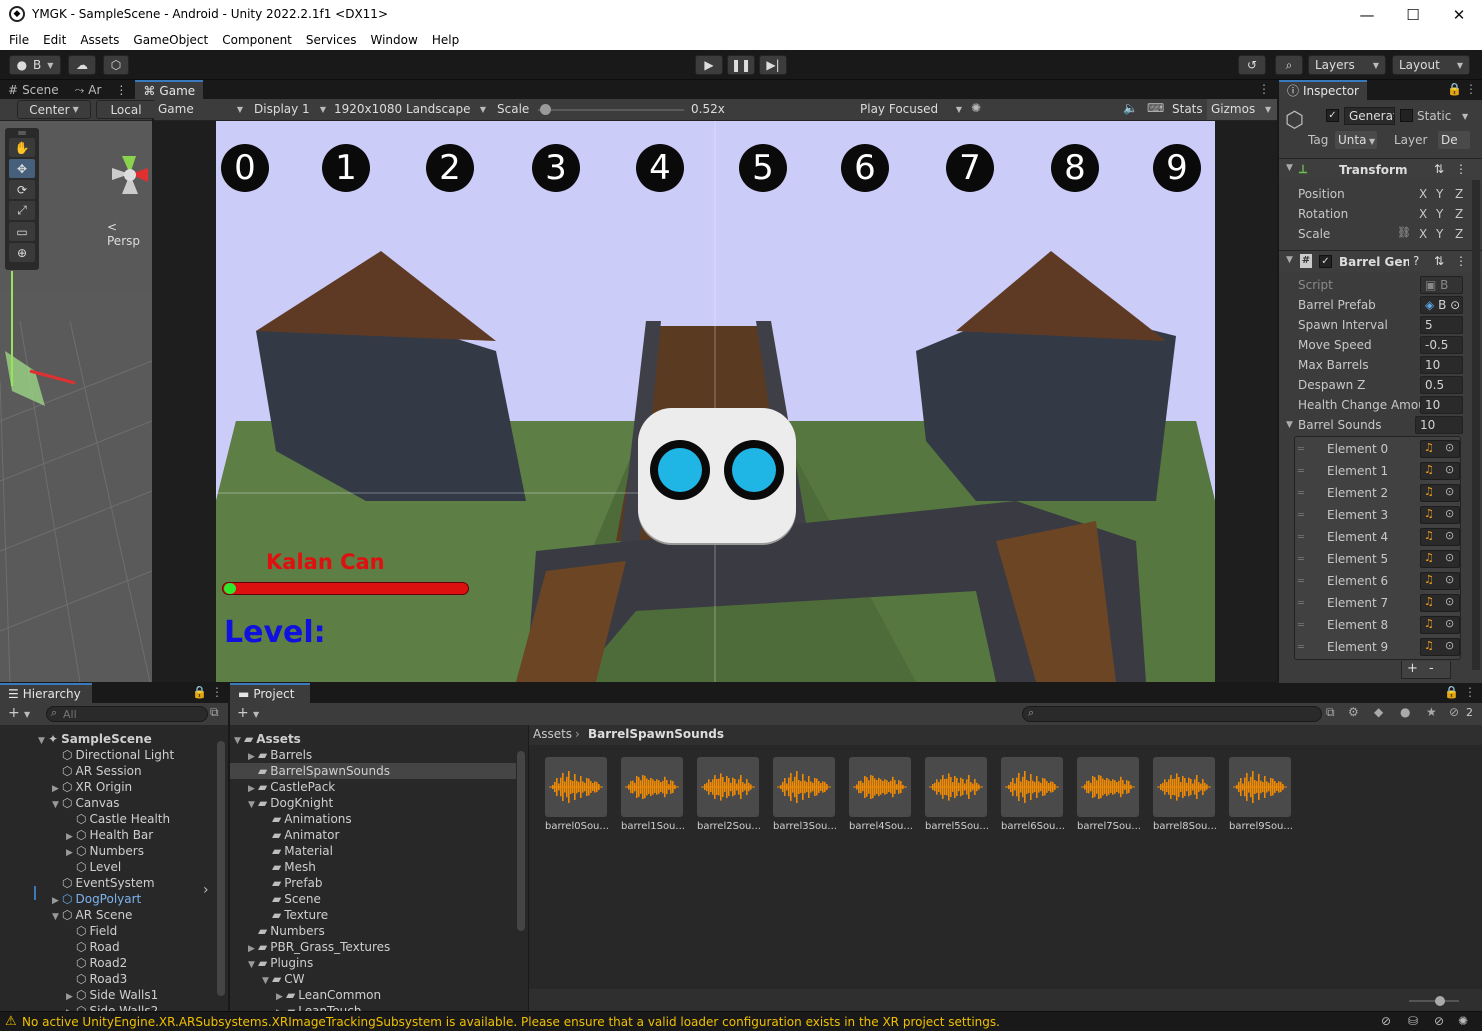  I want to click on account-button: ● B ▼, so click(35, 65).